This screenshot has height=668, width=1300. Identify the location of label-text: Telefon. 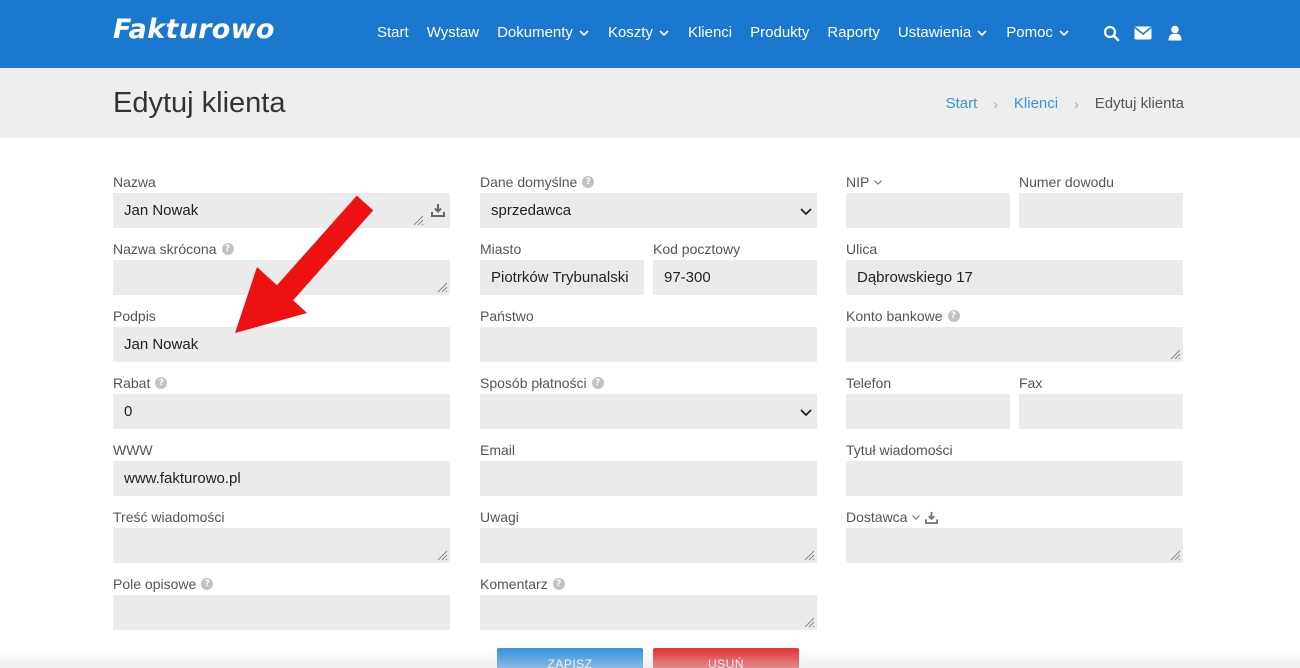
(869, 383).